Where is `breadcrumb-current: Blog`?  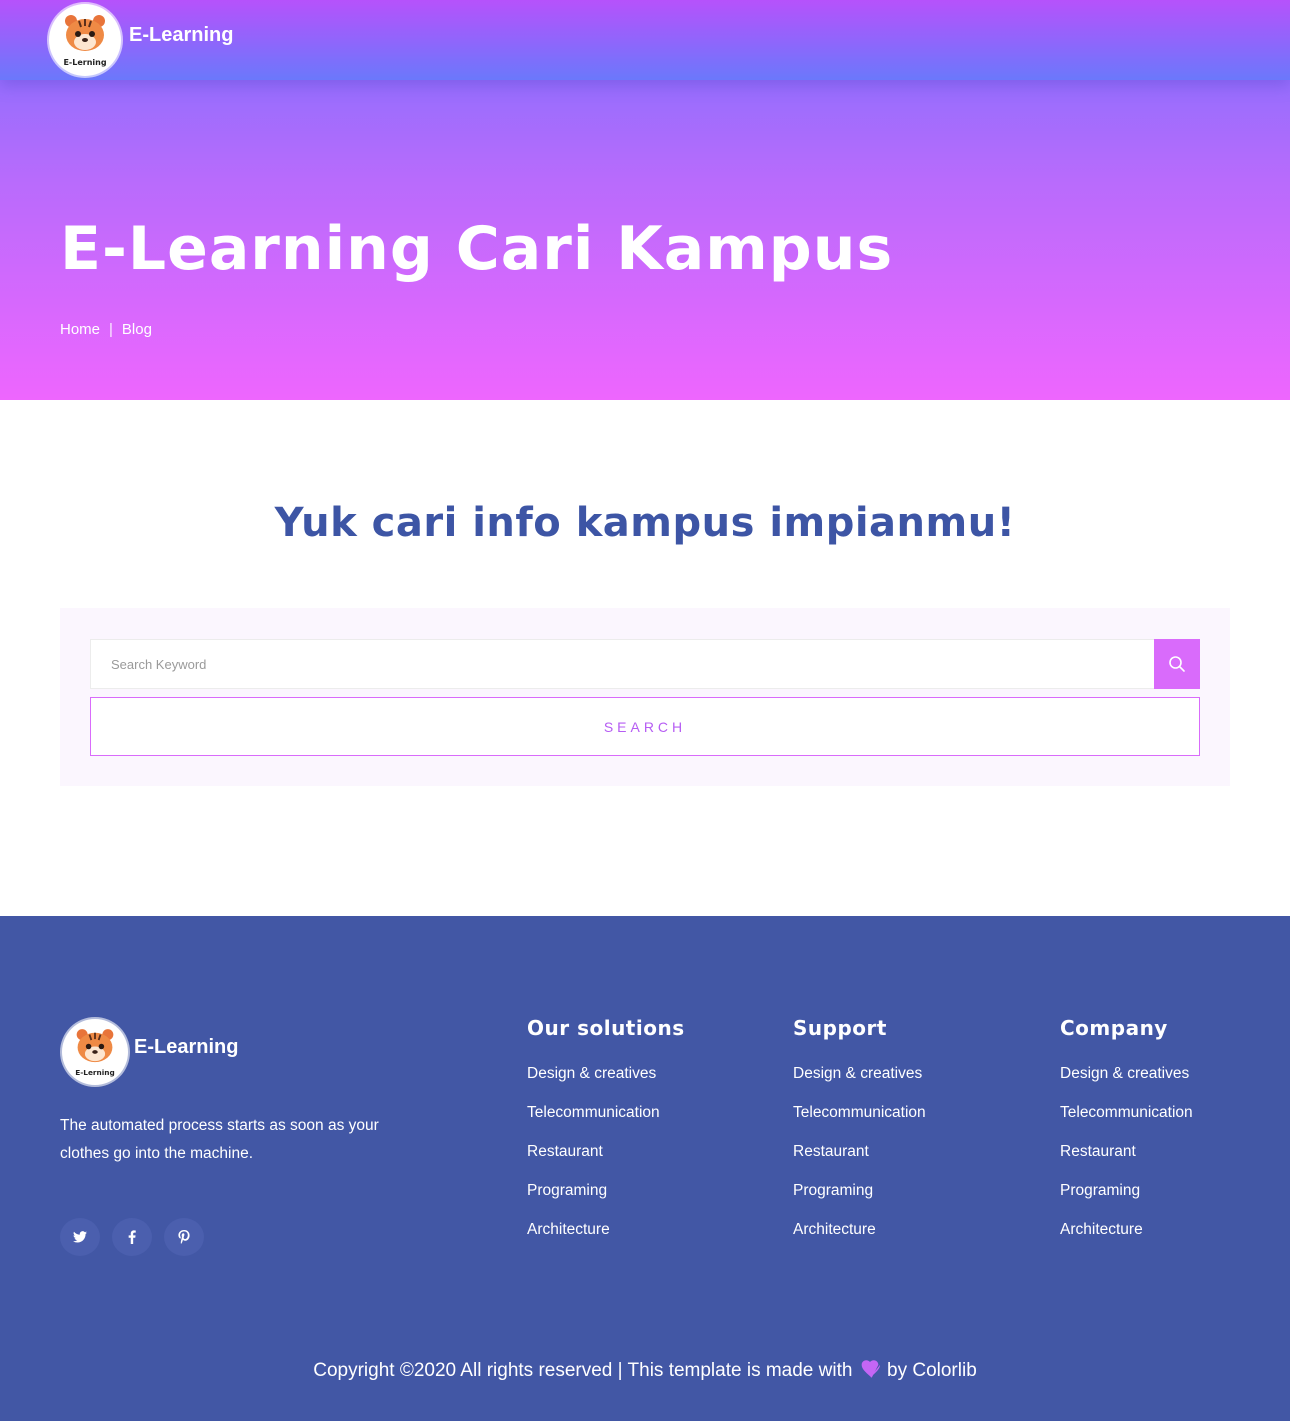
breadcrumb-current: Blog is located at coordinates (137, 329).